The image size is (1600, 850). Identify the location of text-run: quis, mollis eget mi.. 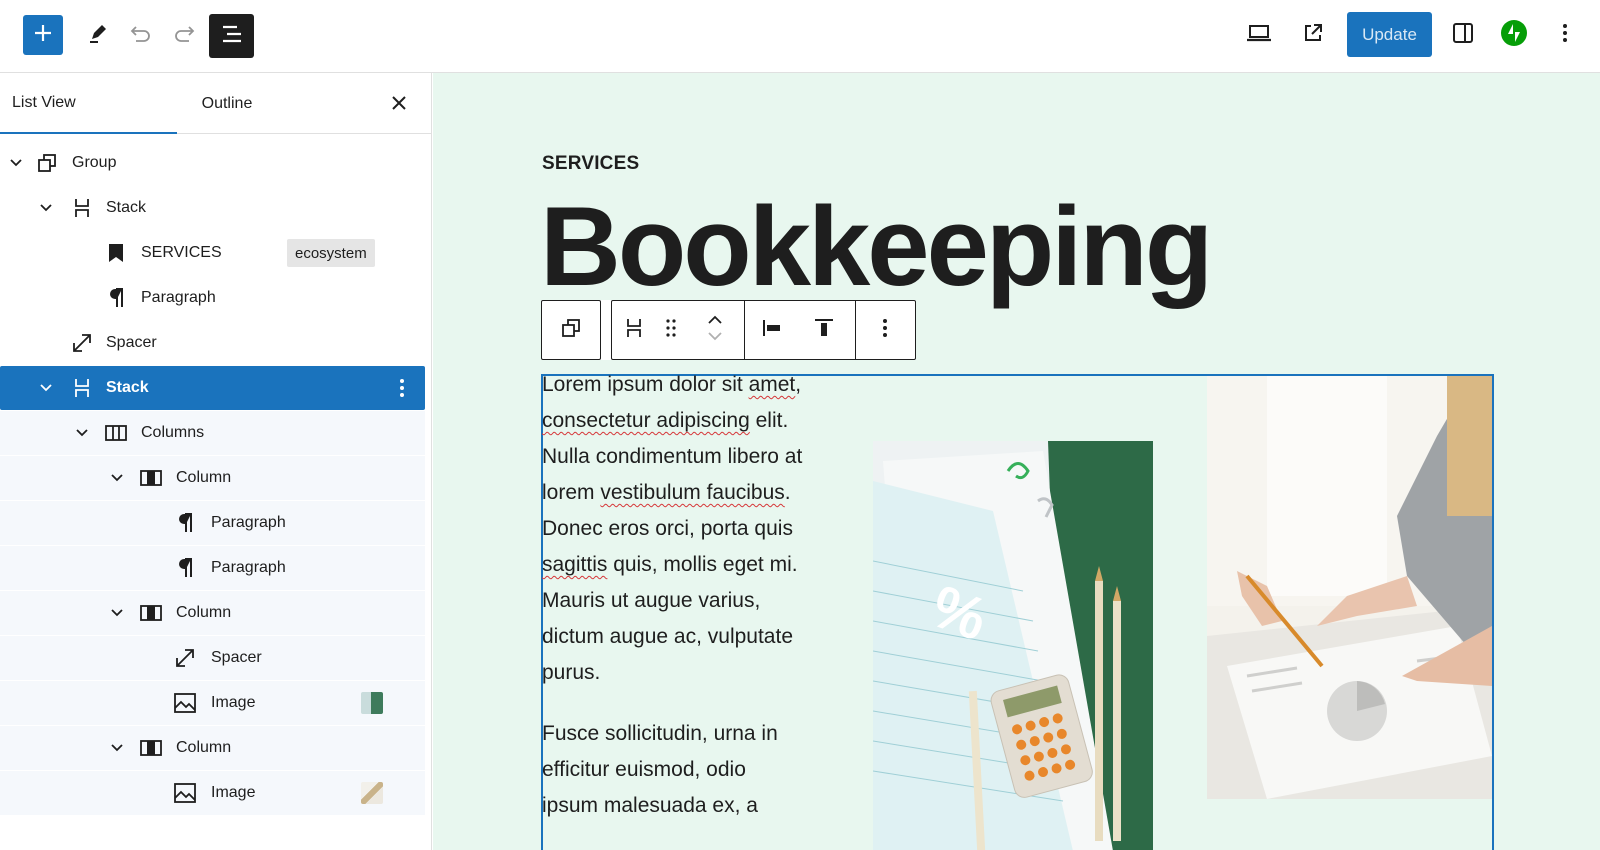
(702, 564).